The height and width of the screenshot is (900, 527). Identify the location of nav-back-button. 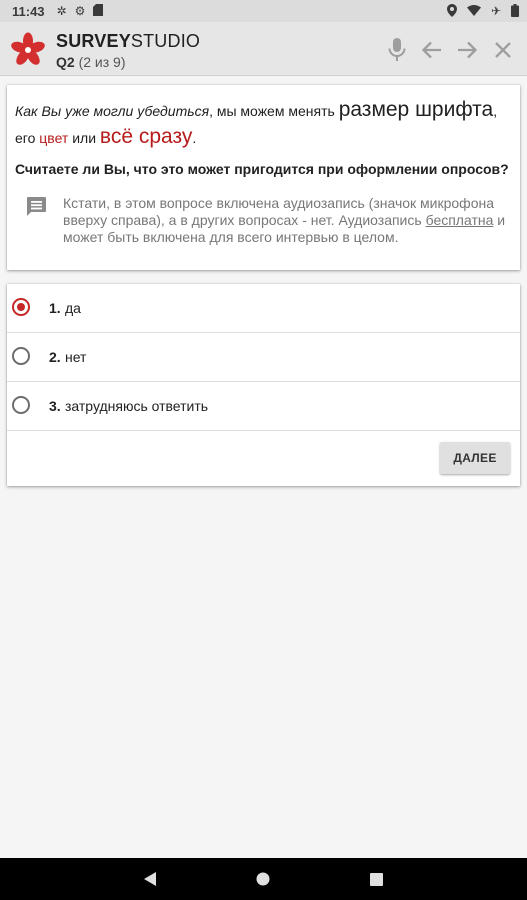
(150, 879).